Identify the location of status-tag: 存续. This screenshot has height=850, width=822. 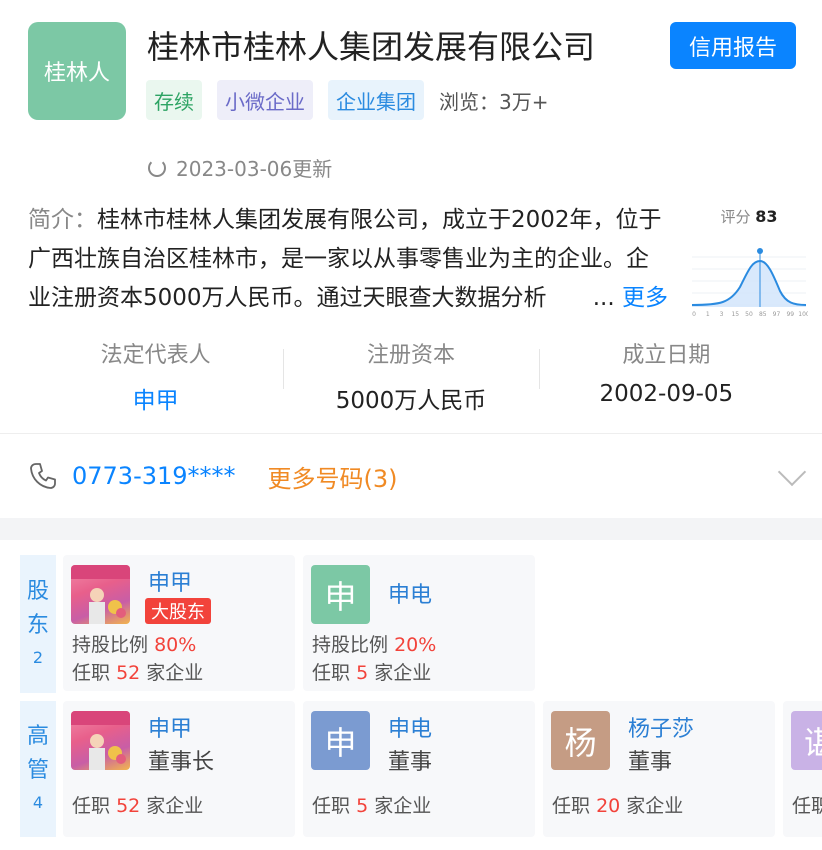
(174, 100).